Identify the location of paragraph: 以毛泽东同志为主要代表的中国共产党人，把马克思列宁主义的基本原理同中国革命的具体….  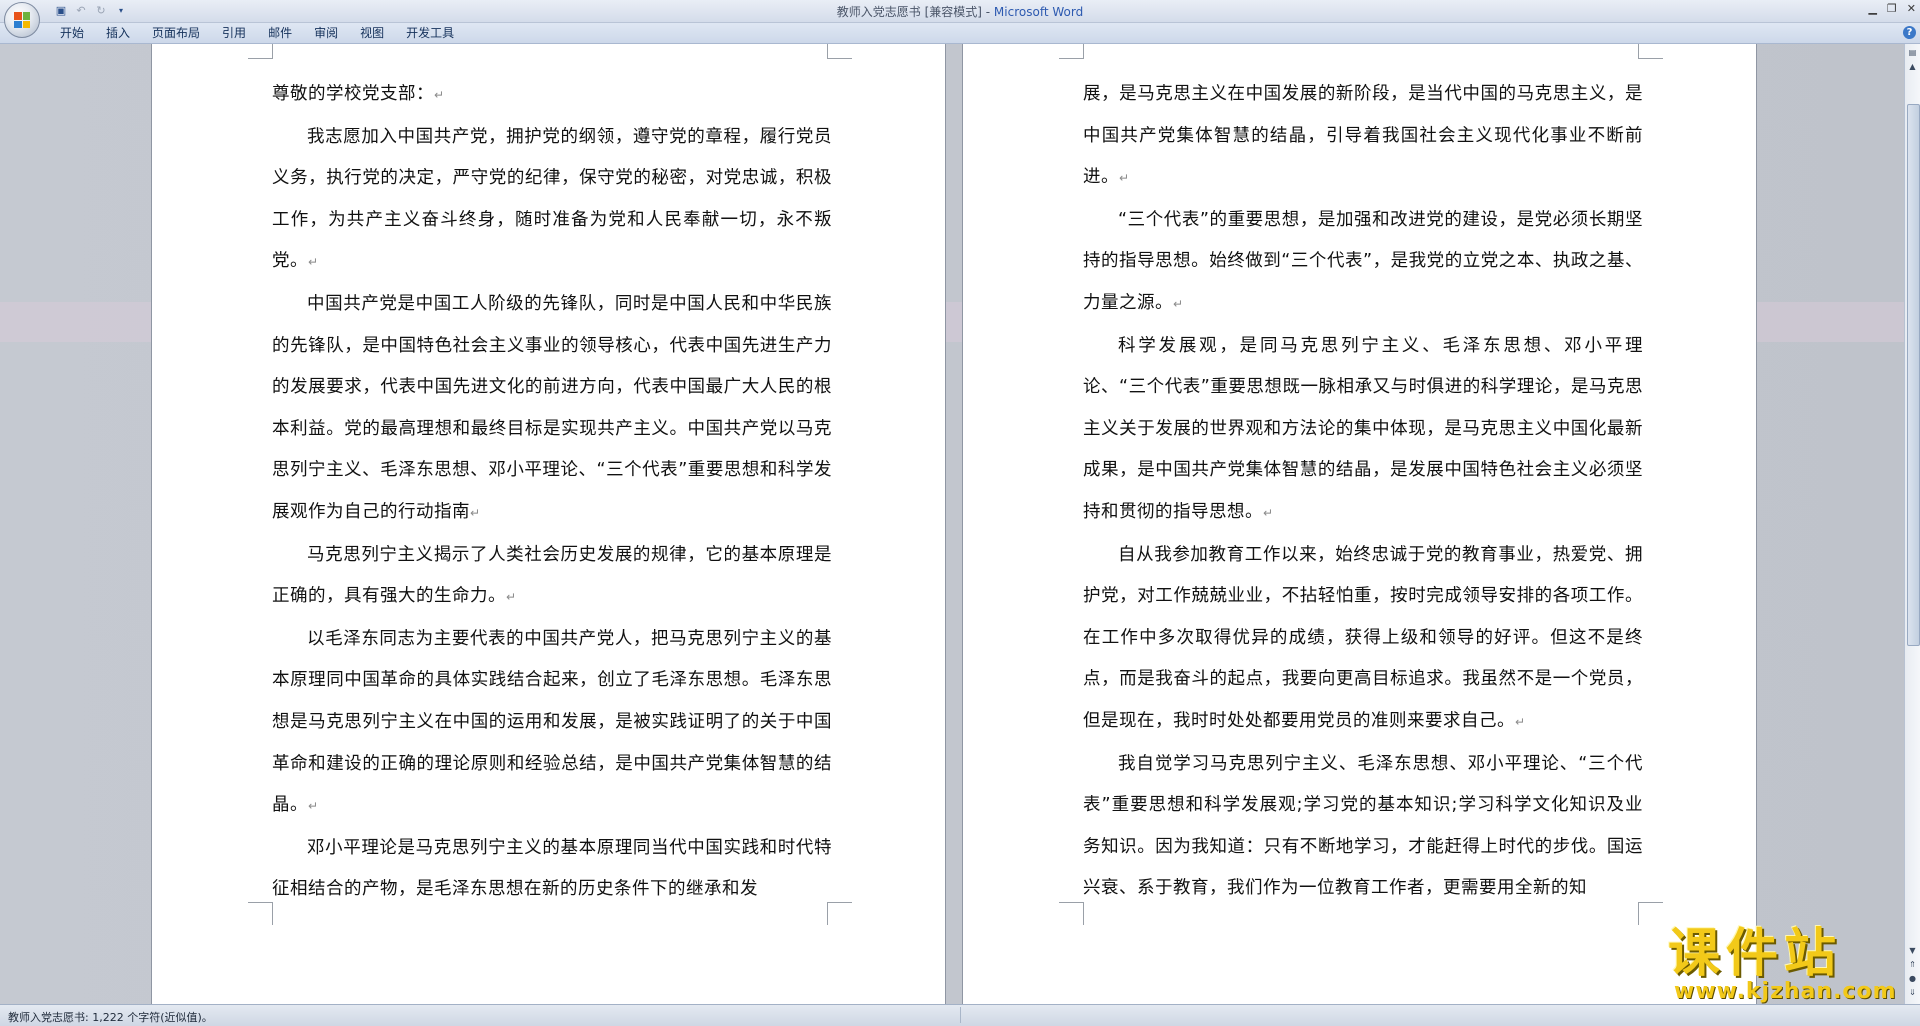
(552, 722).